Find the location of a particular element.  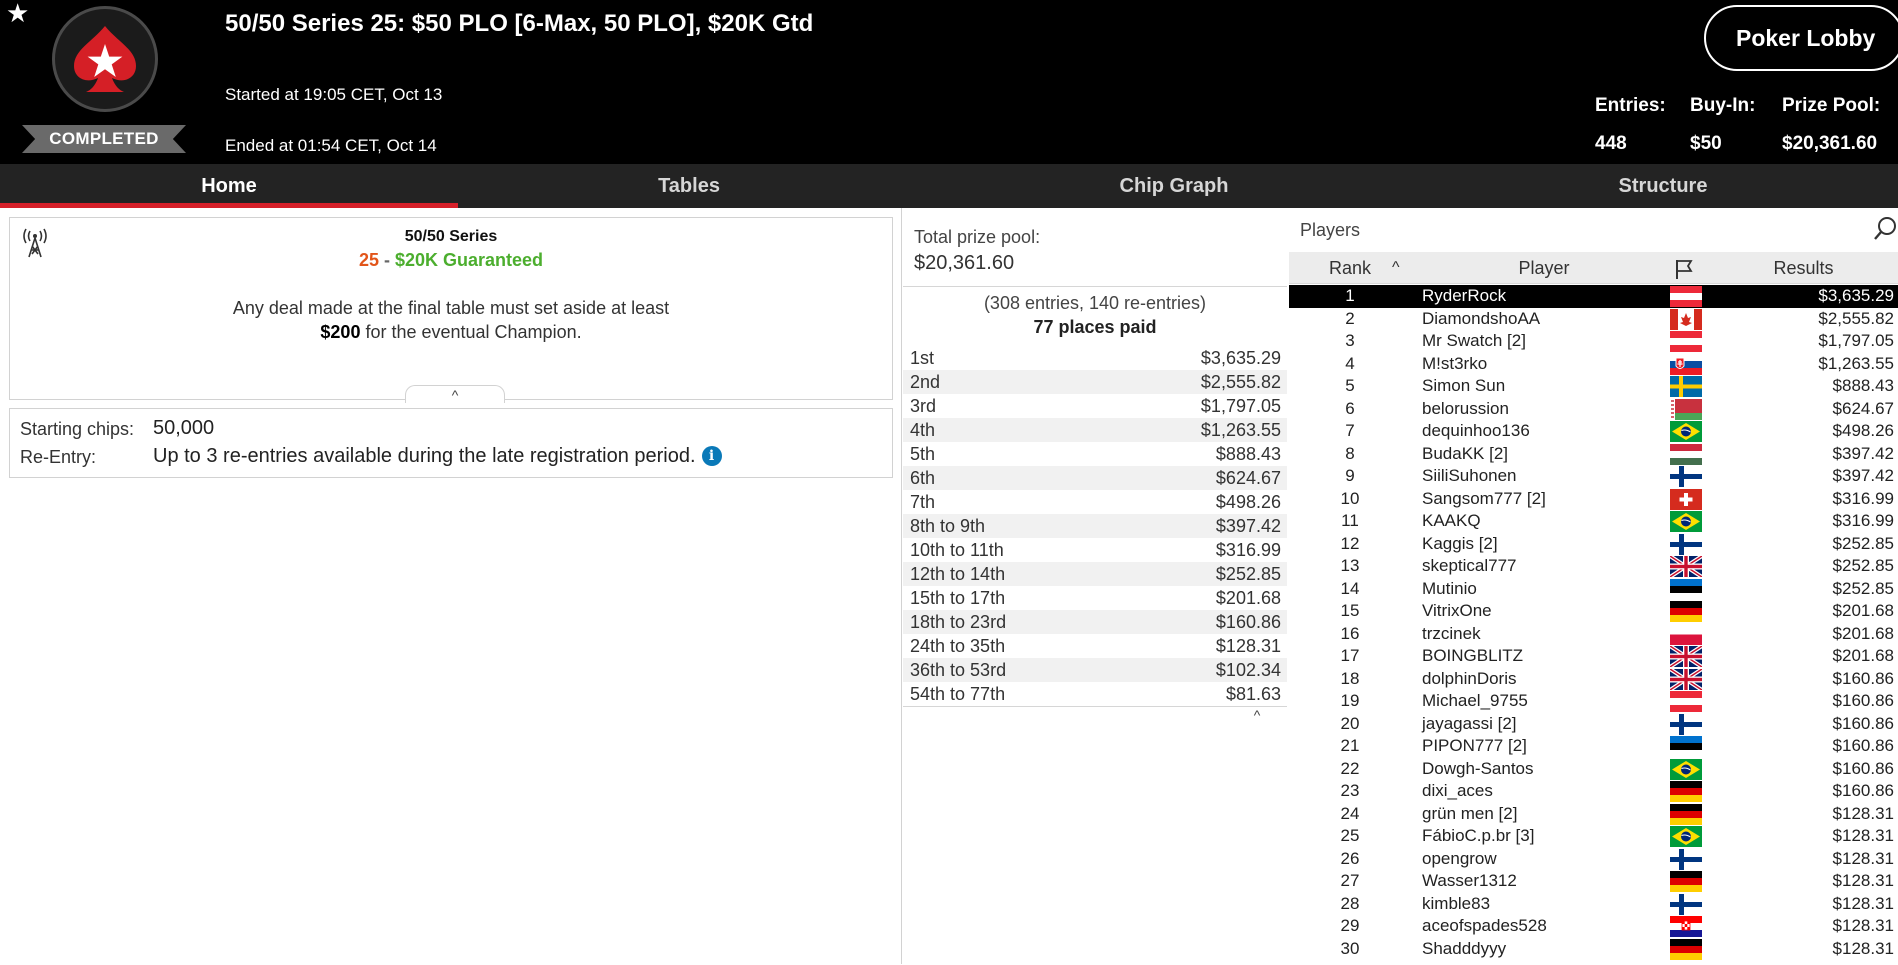

deal-notice-tail: for the eventual Champion. is located at coordinates (471, 332).